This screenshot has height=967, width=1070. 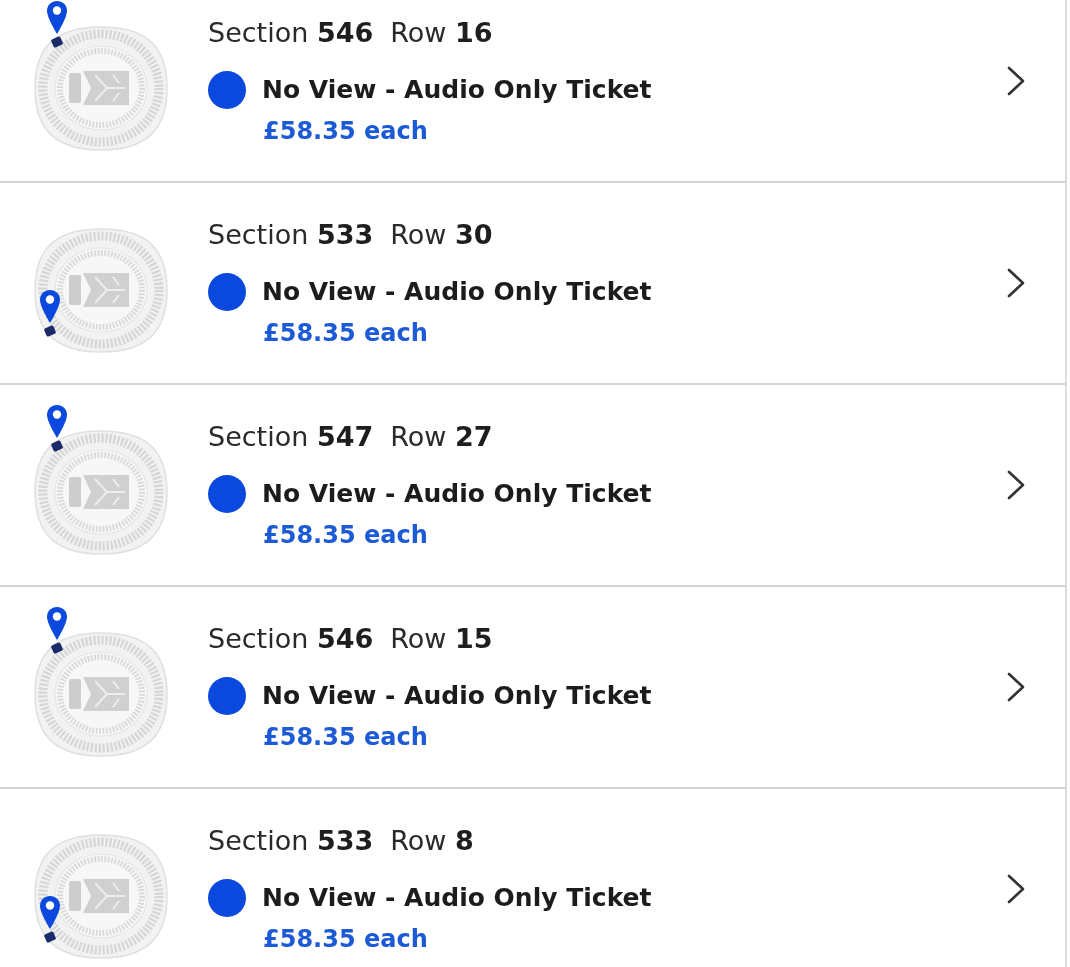 What do you see at coordinates (441, 639) in the screenshot?
I see `row-label: Row 15` at bounding box center [441, 639].